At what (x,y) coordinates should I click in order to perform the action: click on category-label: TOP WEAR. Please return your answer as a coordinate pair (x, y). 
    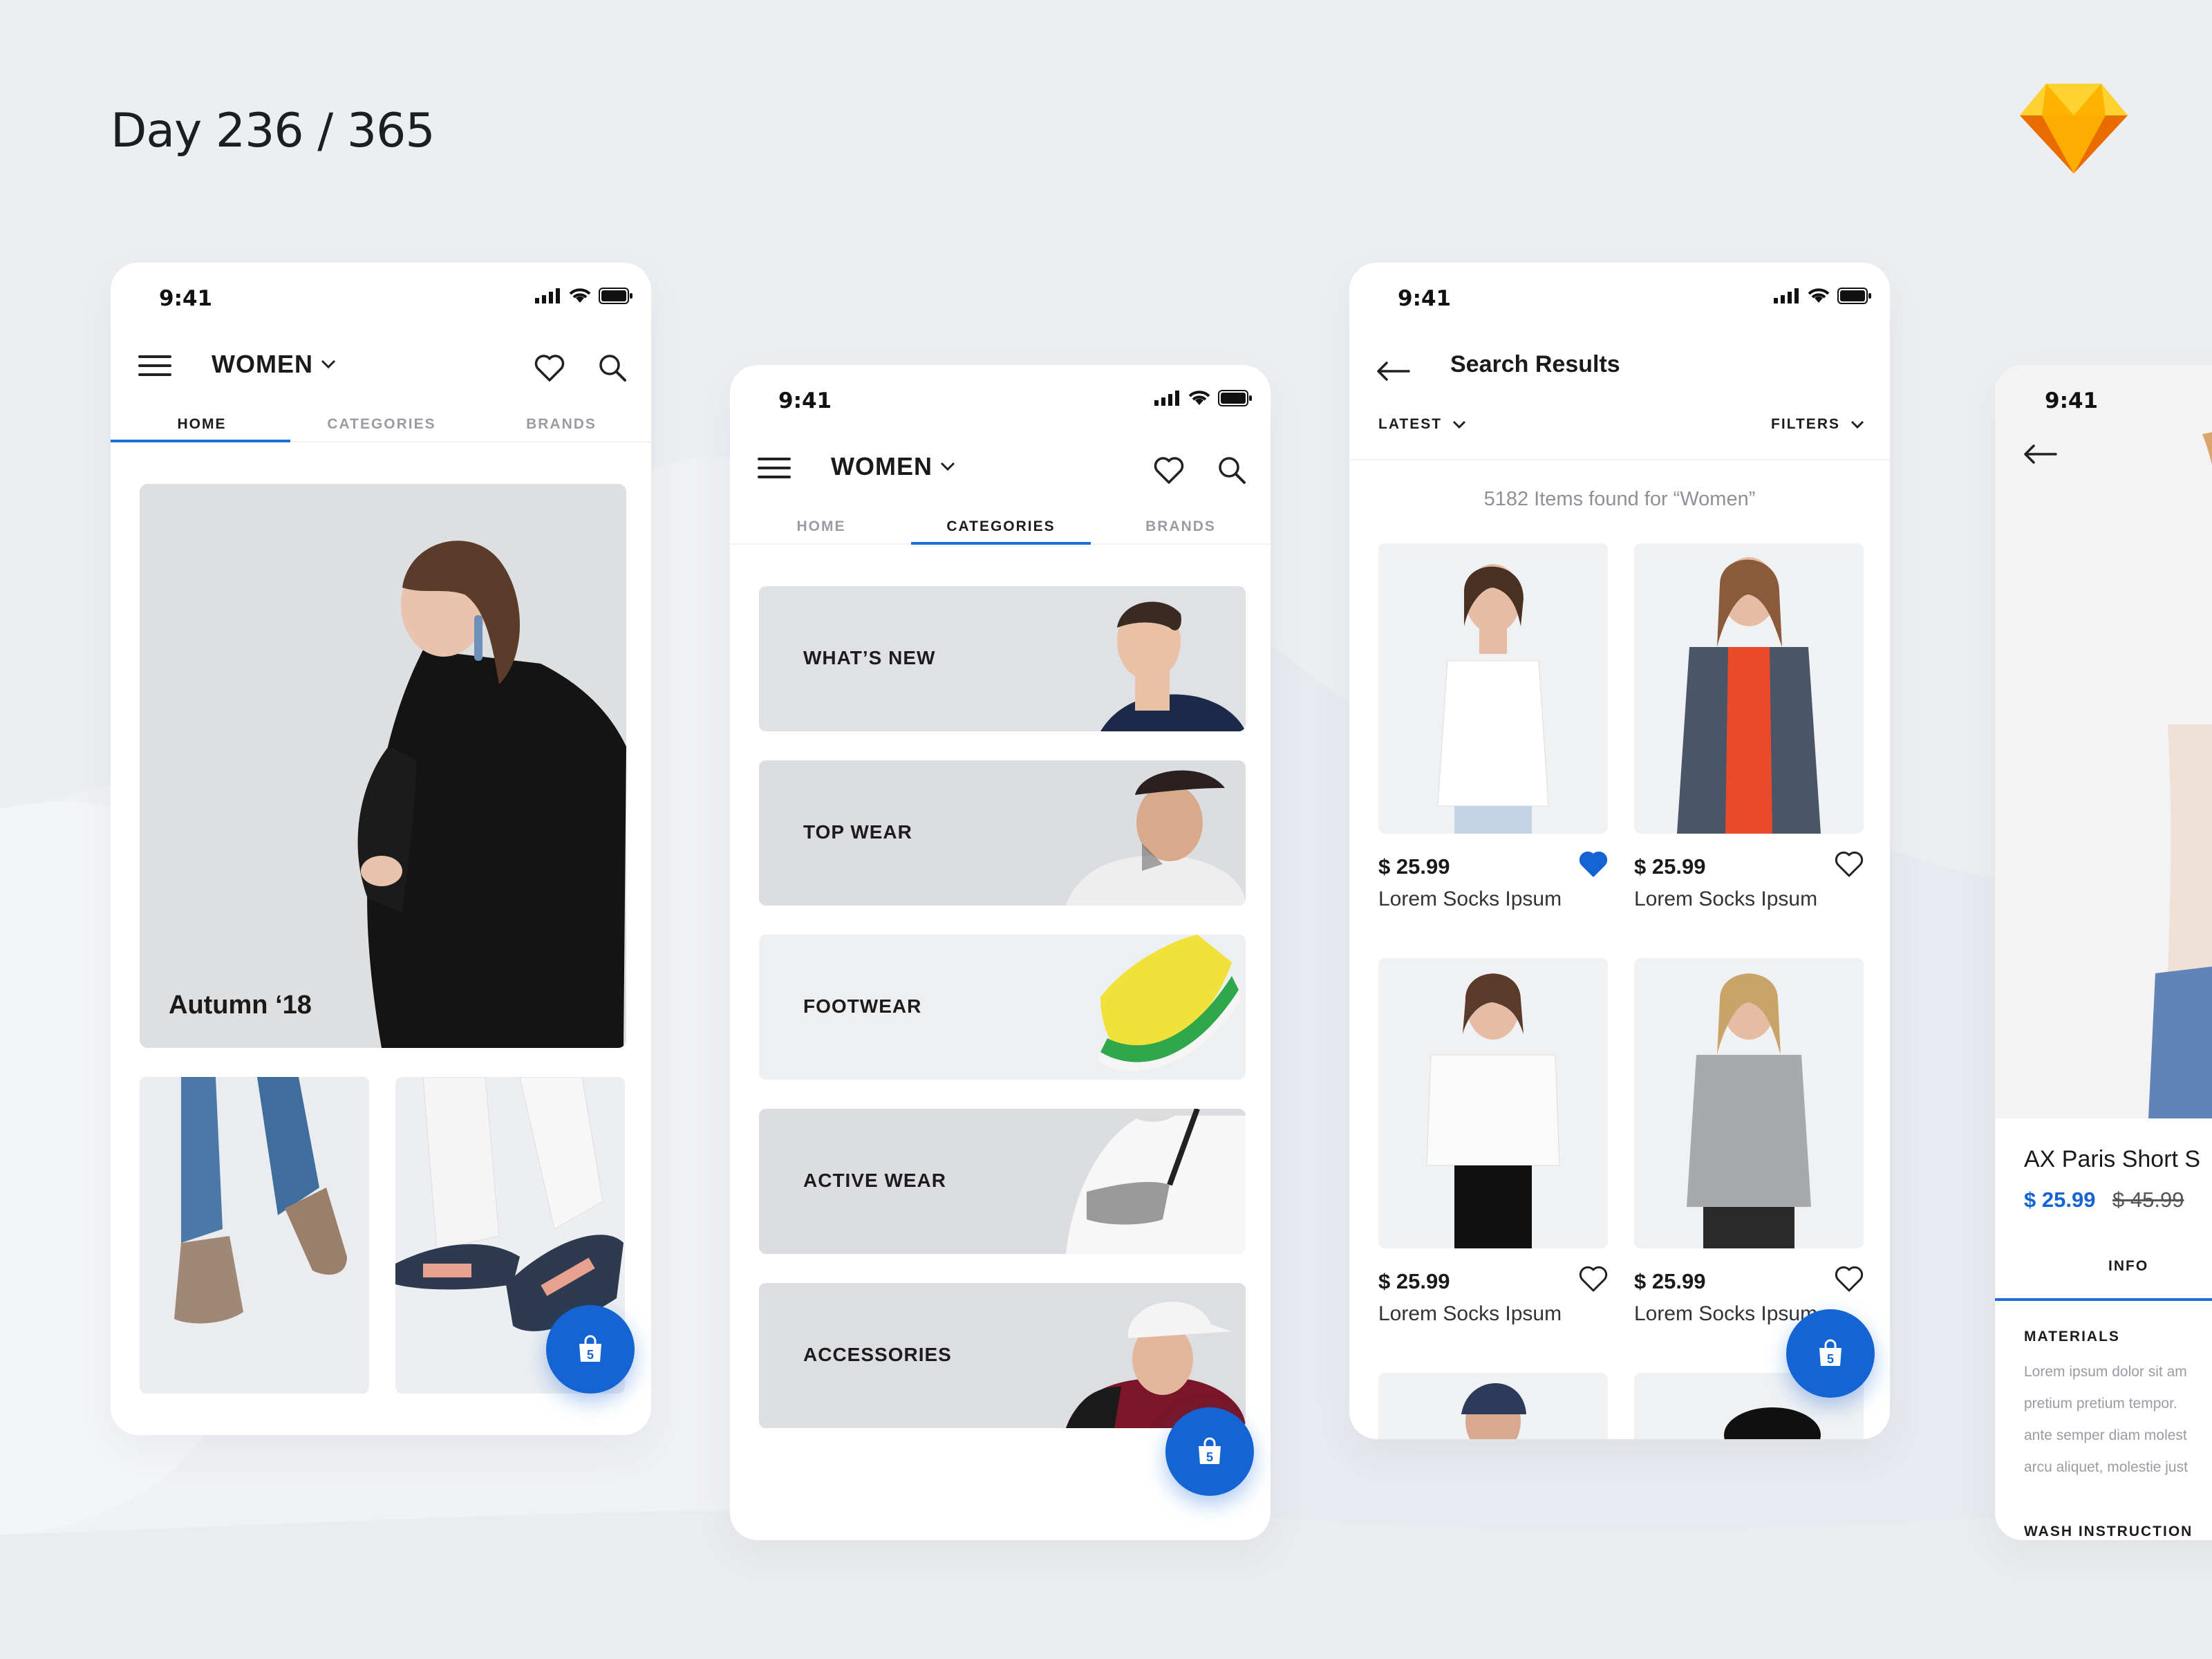
    Looking at the image, I should click on (857, 832).